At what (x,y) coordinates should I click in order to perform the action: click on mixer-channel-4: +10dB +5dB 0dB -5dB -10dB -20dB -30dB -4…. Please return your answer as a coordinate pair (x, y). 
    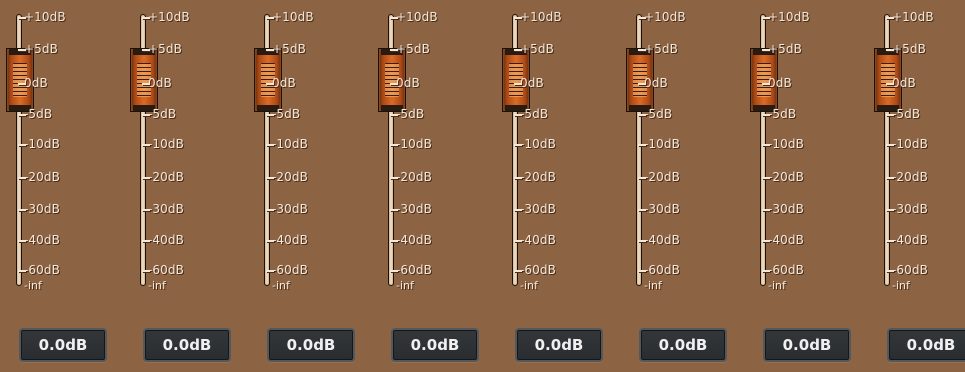
    Looking at the image, I should click on (434, 186).